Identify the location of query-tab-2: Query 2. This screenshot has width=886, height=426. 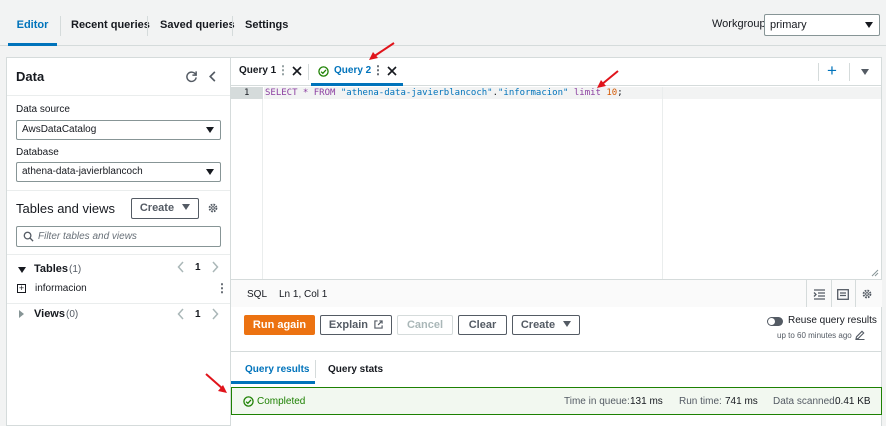
(352, 70).